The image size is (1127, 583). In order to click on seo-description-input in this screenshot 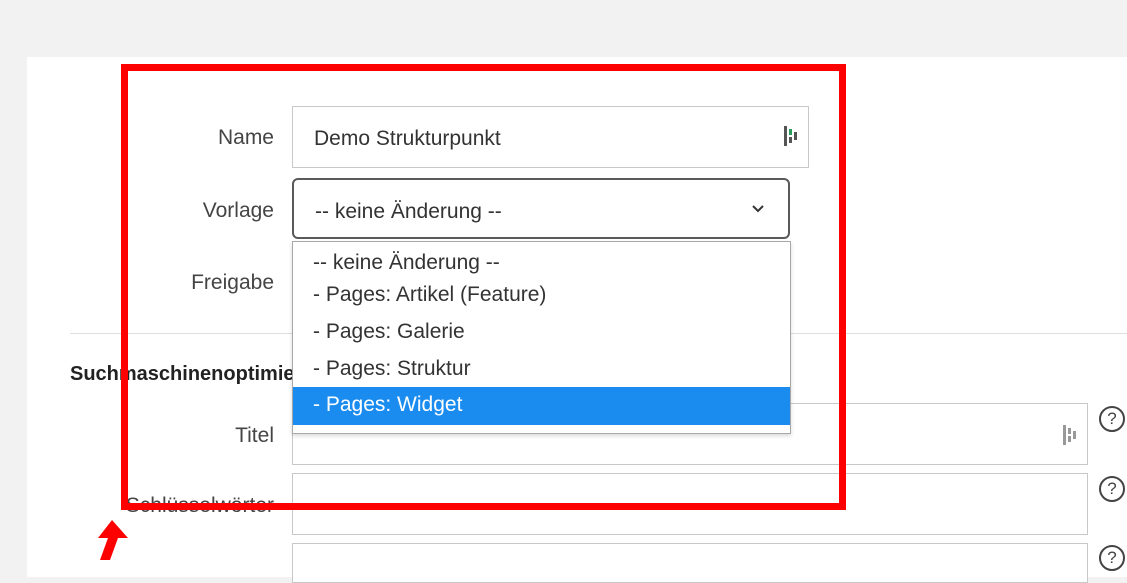, I will do `click(690, 563)`.